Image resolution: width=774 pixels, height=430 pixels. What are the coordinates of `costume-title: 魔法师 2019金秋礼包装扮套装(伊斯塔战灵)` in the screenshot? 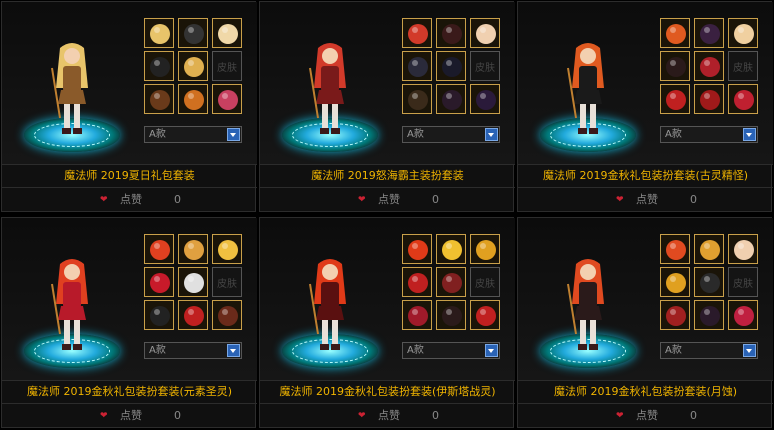 It's located at (387, 392).